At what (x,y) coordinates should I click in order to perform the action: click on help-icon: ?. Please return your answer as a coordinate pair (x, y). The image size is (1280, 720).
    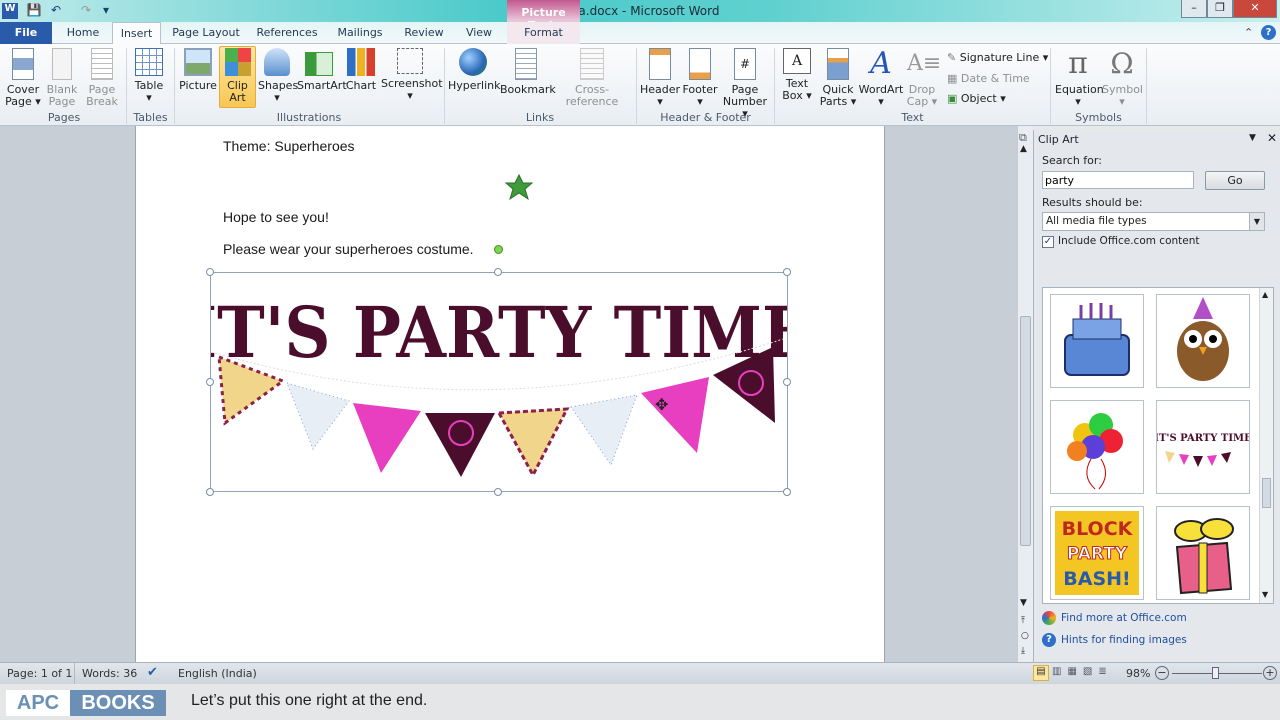
    Looking at the image, I should click on (1268, 32).